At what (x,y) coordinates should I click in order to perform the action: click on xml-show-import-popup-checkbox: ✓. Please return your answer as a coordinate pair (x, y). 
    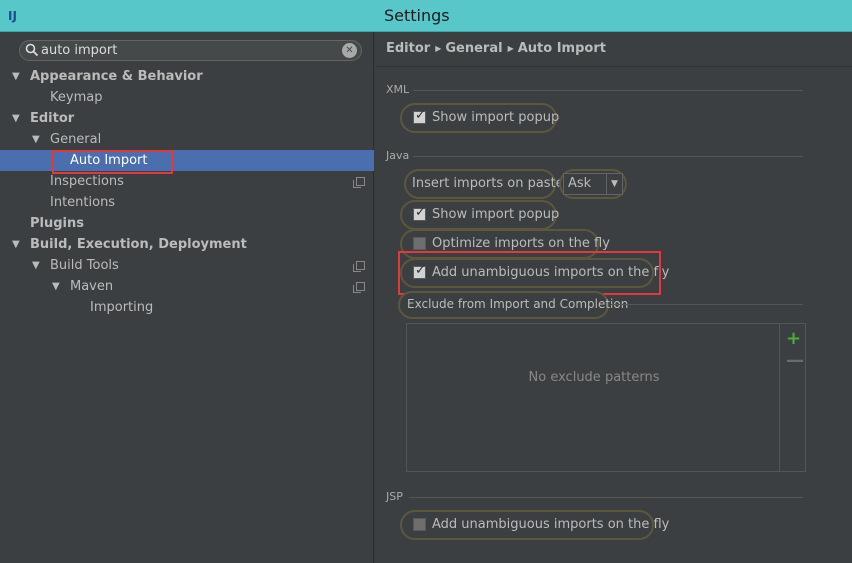
    Looking at the image, I should click on (419, 116).